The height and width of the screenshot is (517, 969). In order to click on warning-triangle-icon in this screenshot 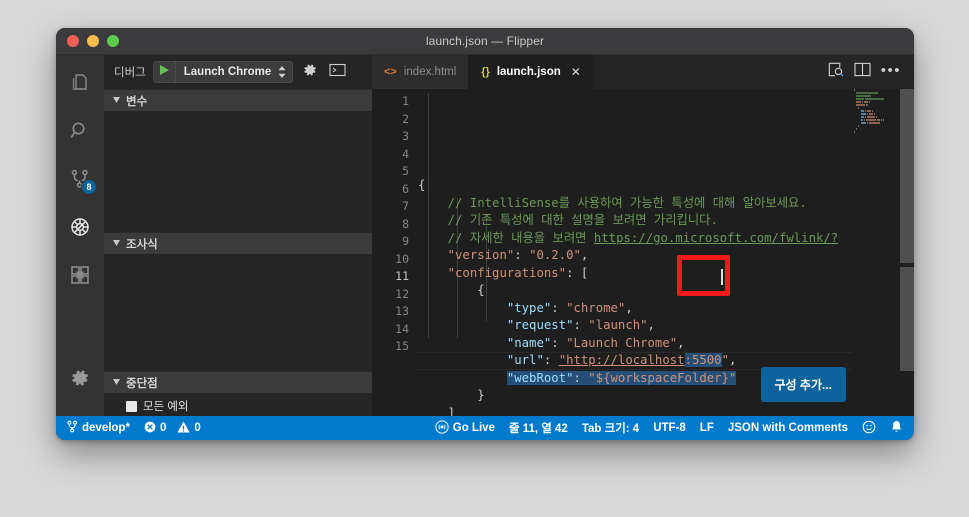, I will do `click(183, 428)`.